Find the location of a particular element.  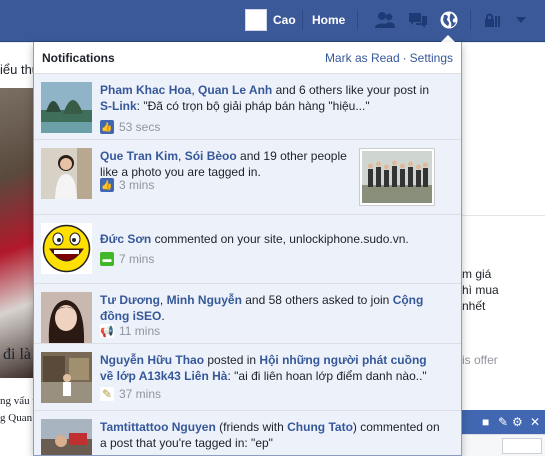

notification-meta: ✎ 37 mins is located at coordinates (130, 394).